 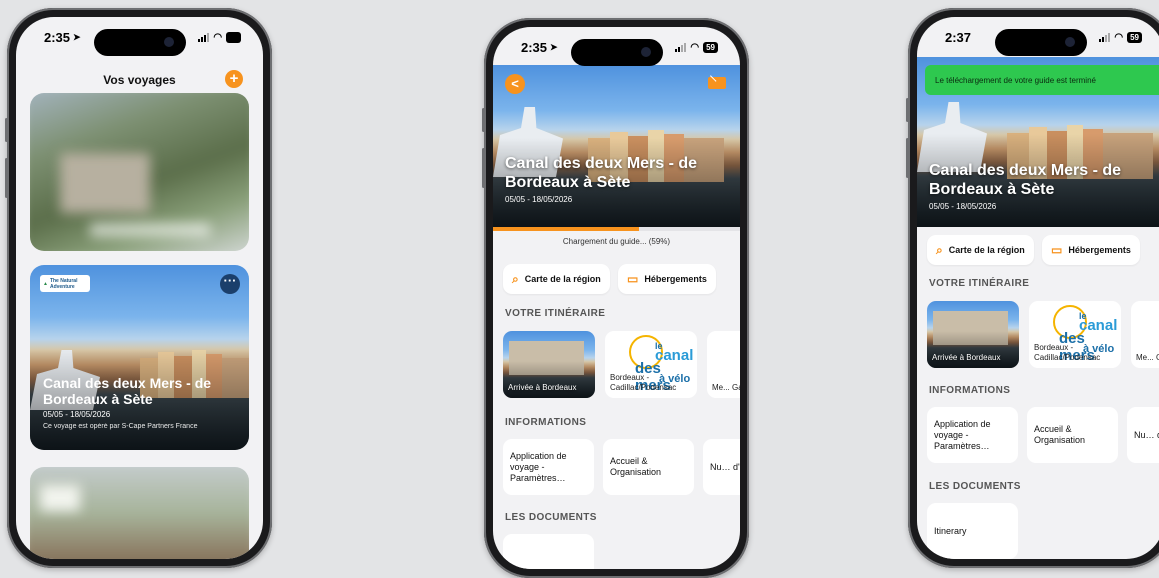 What do you see at coordinates (972, 531) in the screenshot?
I see `document-card: Itinerary` at bounding box center [972, 531].